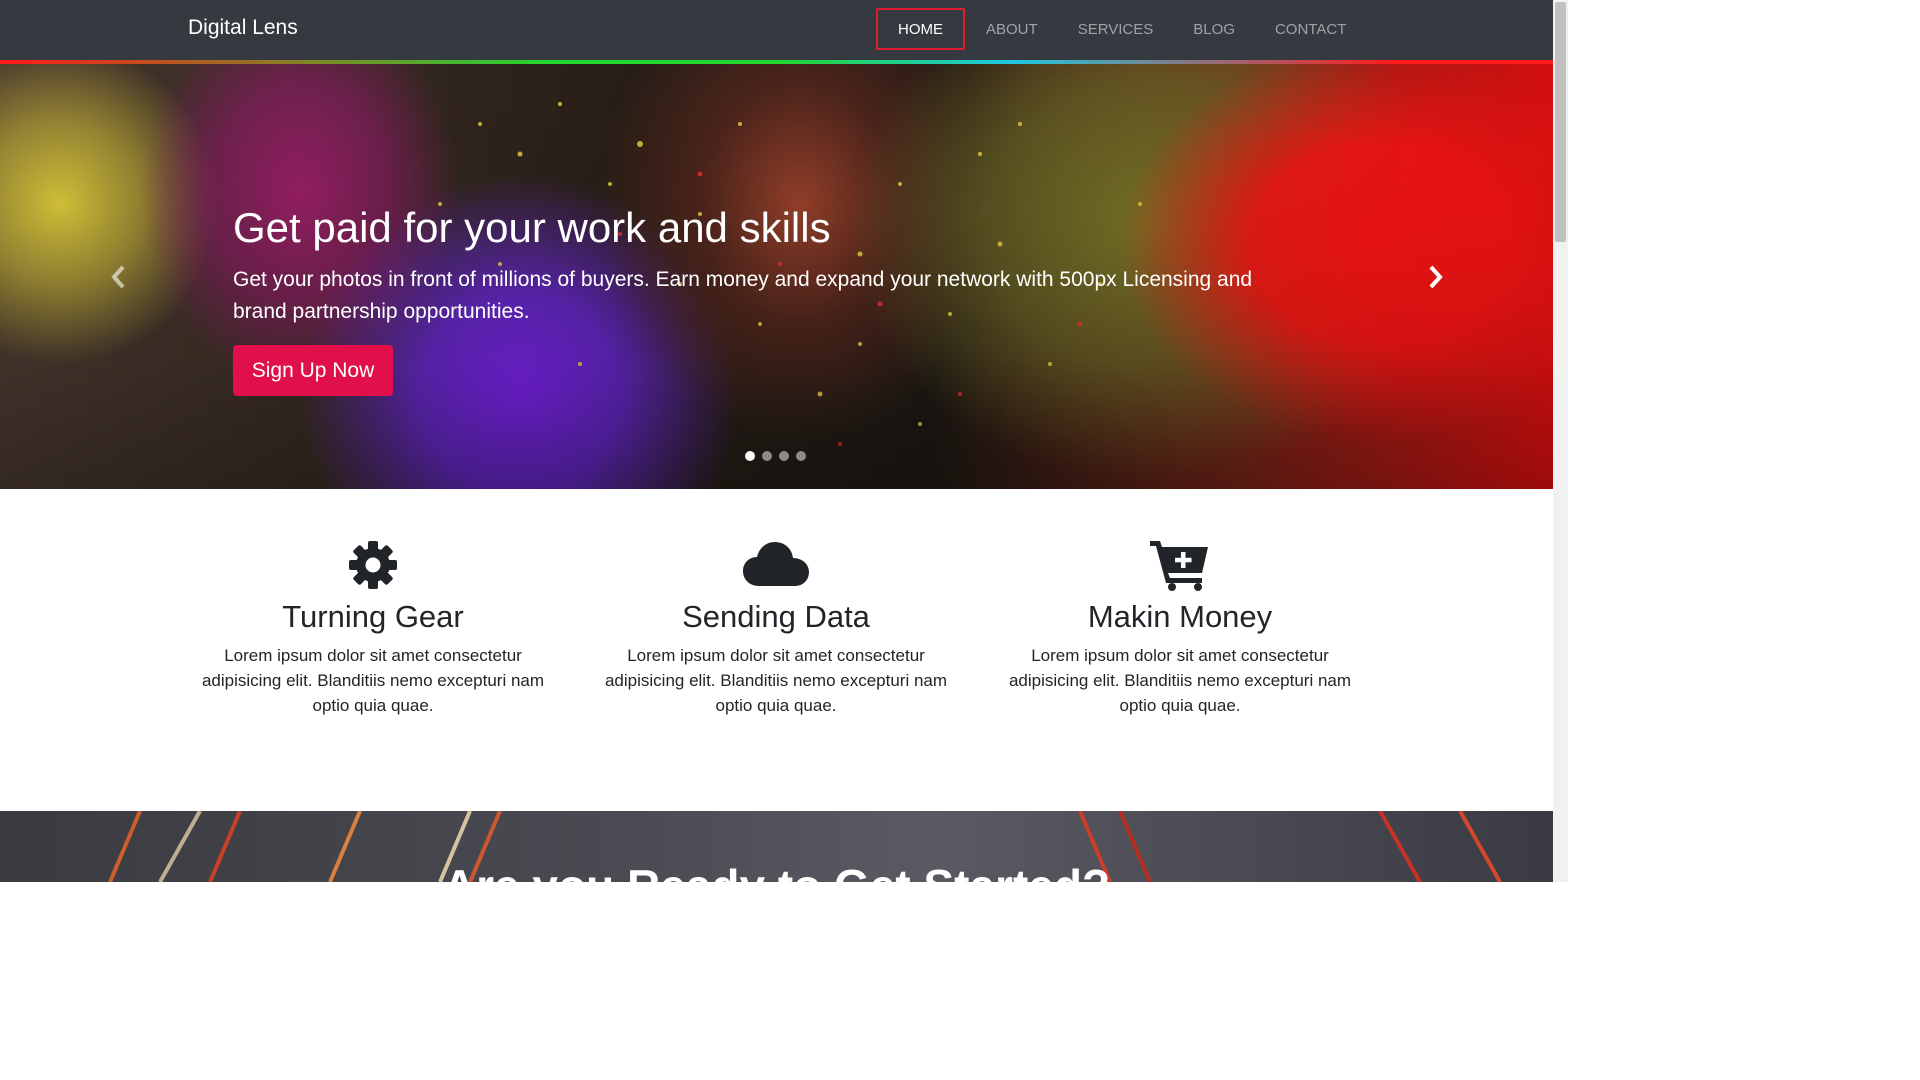 The image size is (1920, 1080). Describe the element at coordinates (532, 227) in the screenshot. I see `hero-title: Get paid for your work and skills` at that location.